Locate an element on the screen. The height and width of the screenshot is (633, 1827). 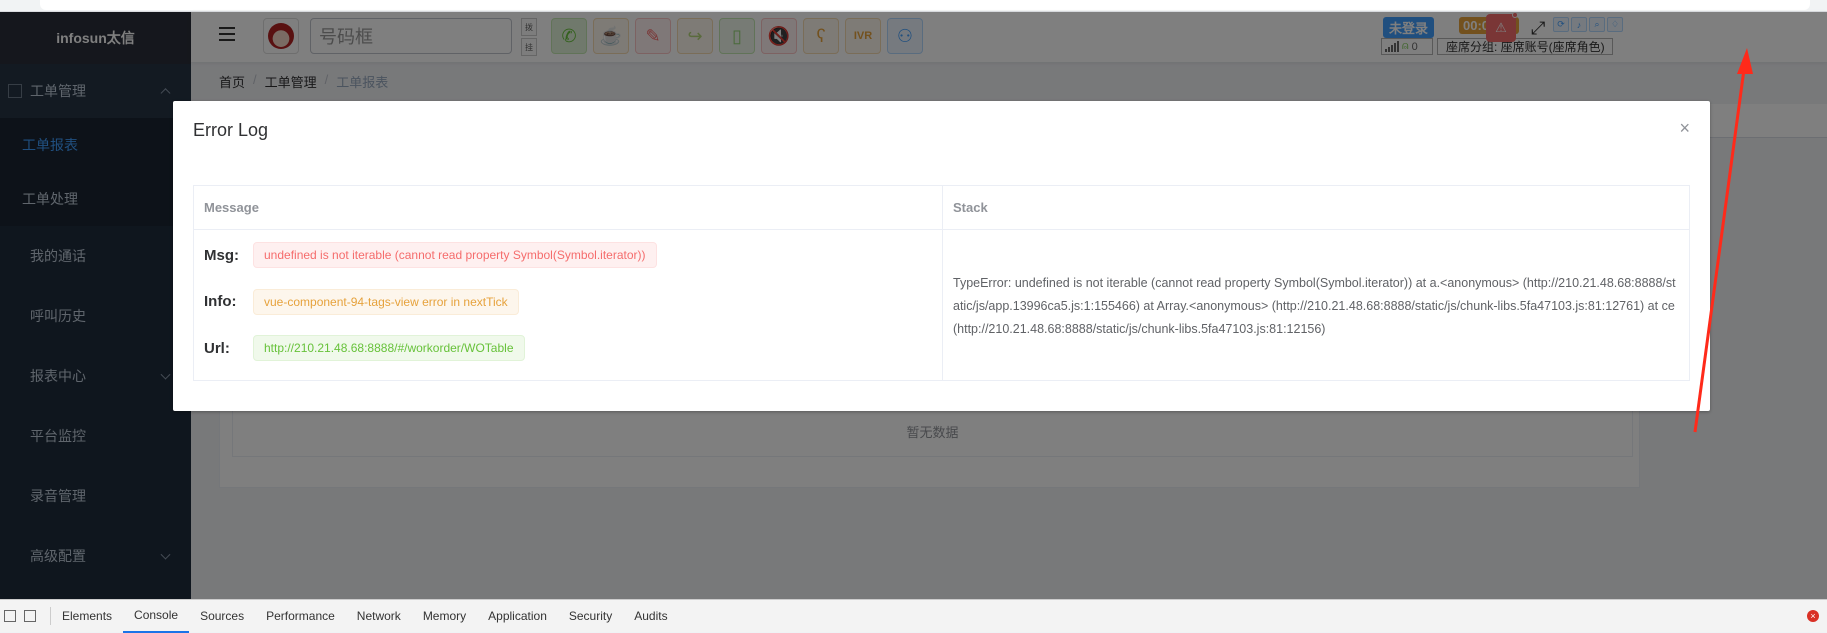
table-header: Message Stack is located at coordinates (941, 208).